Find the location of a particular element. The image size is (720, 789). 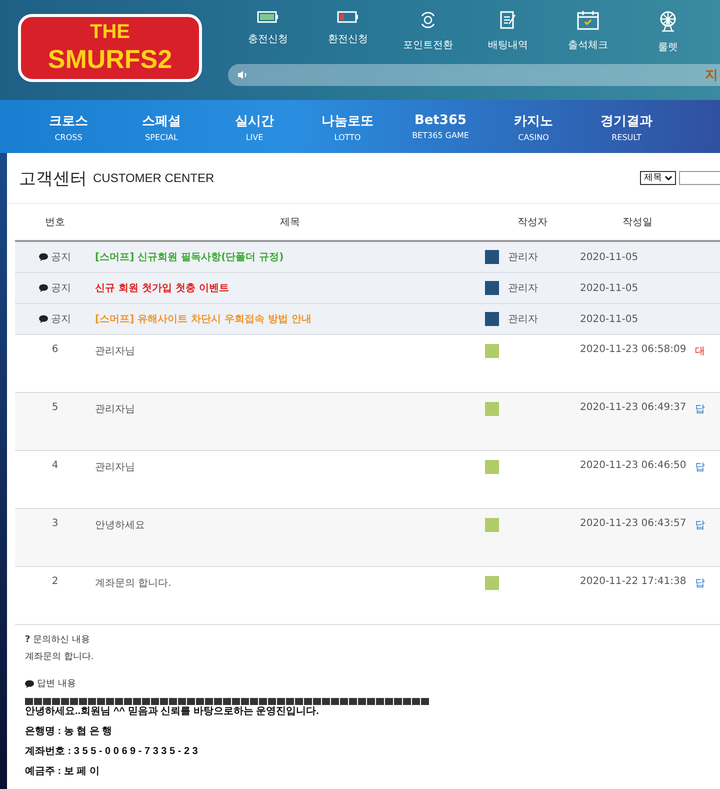

note-pencil-icon is located at coordinates (508, 20).